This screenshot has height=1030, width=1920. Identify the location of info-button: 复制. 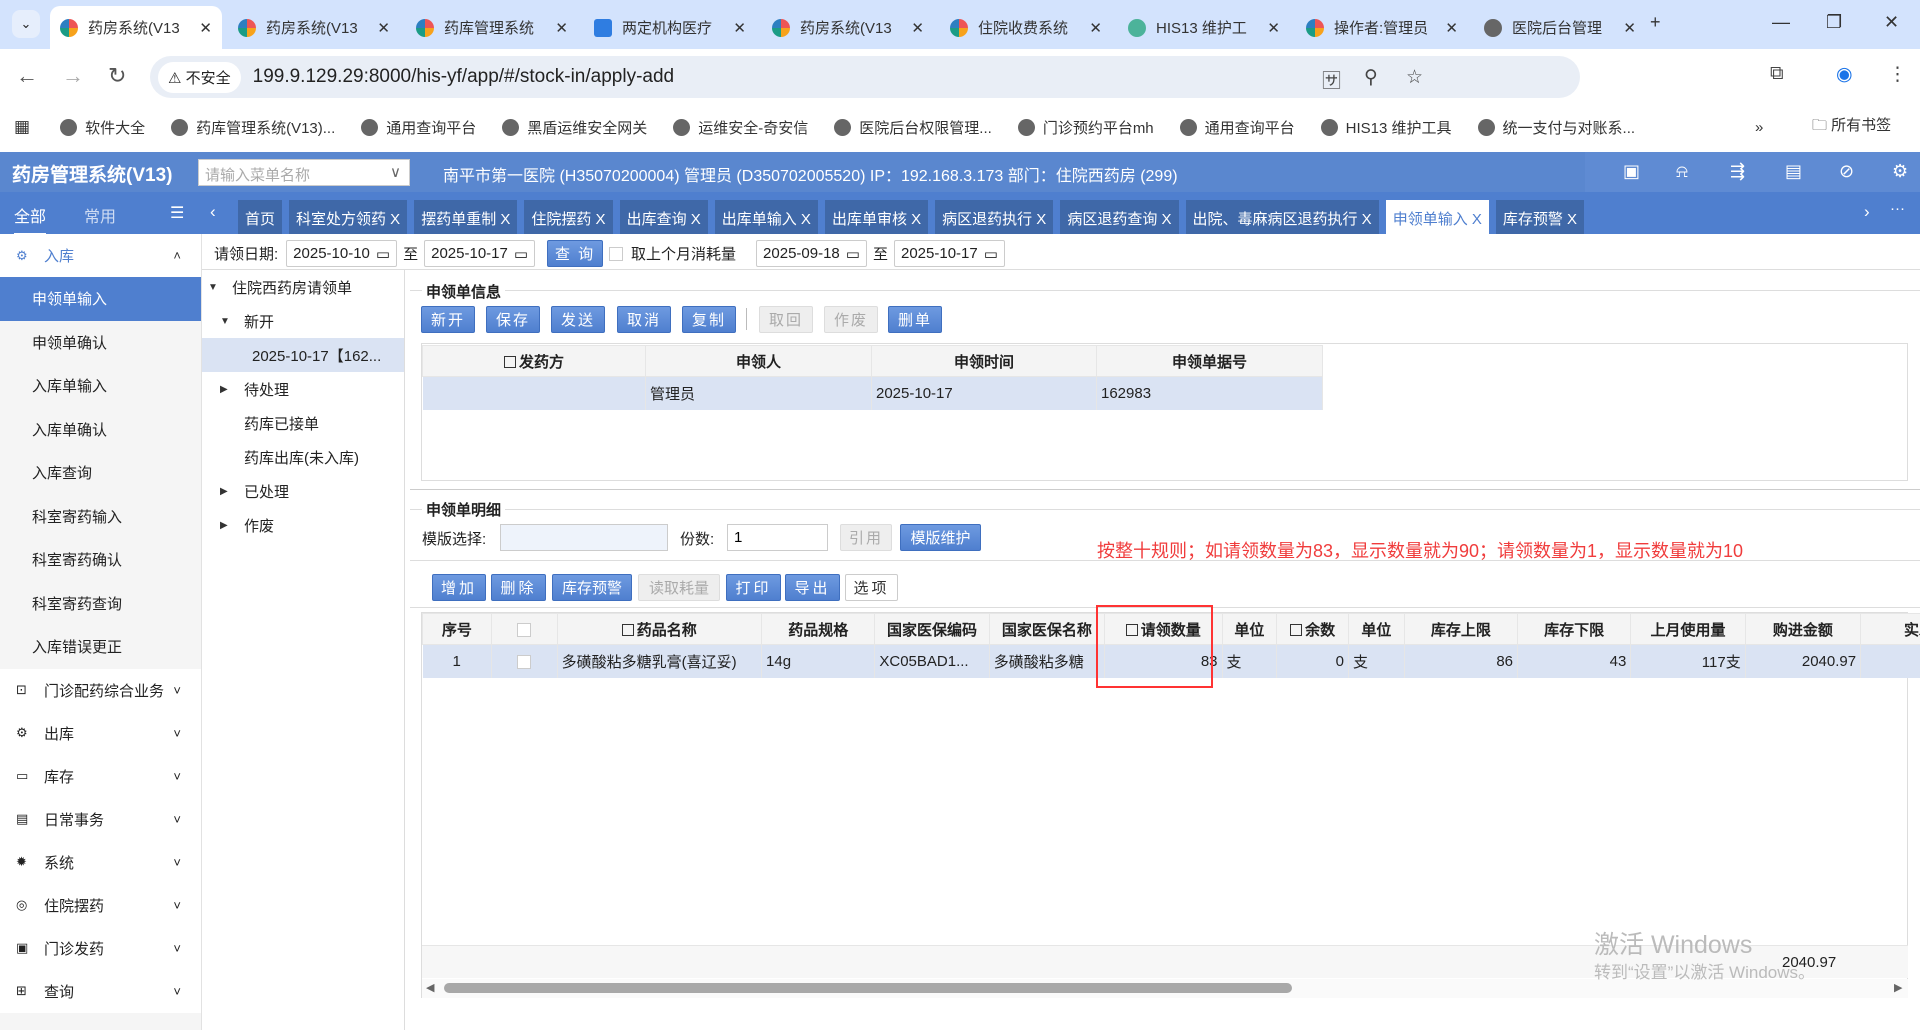
(709, 319).